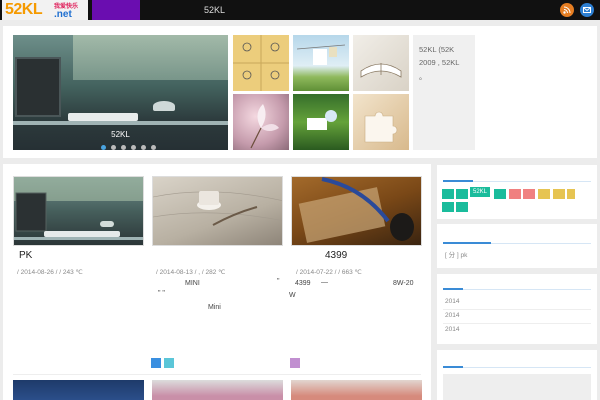 The image size is (600, 400). I want to click on post-title: 4399, so click(336, 255).